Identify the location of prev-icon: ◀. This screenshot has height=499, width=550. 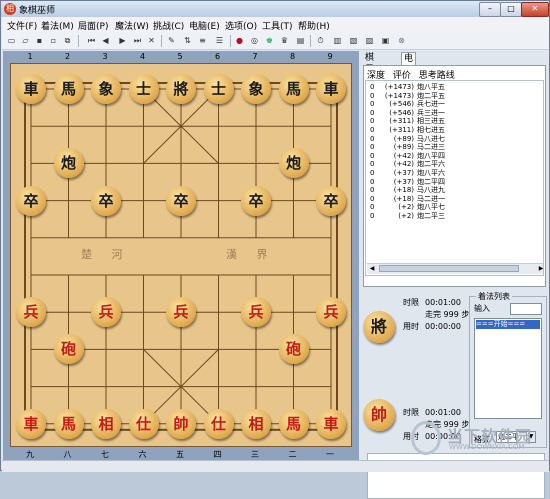
(105, 40).